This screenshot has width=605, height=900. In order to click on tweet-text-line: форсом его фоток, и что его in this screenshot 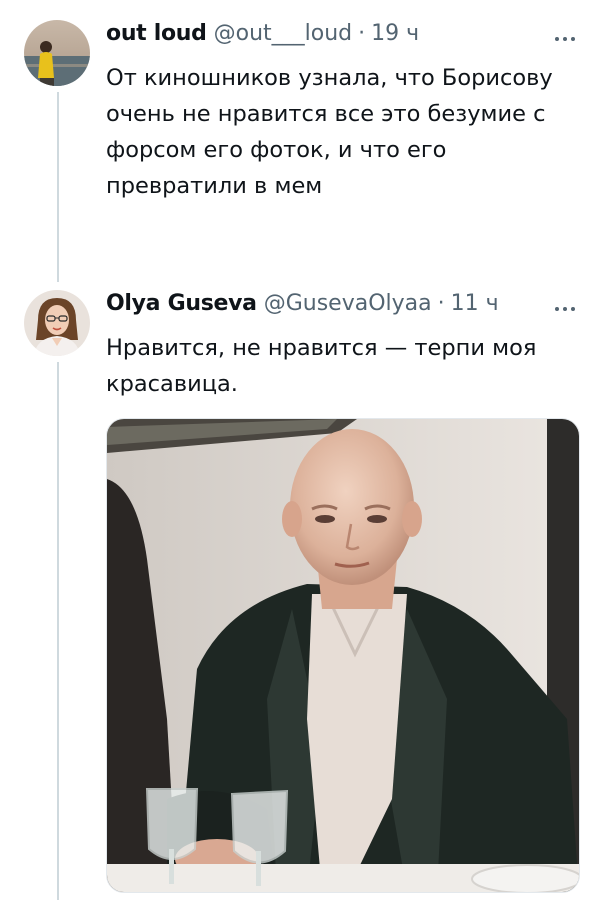, I will do `click(276, 150)`.